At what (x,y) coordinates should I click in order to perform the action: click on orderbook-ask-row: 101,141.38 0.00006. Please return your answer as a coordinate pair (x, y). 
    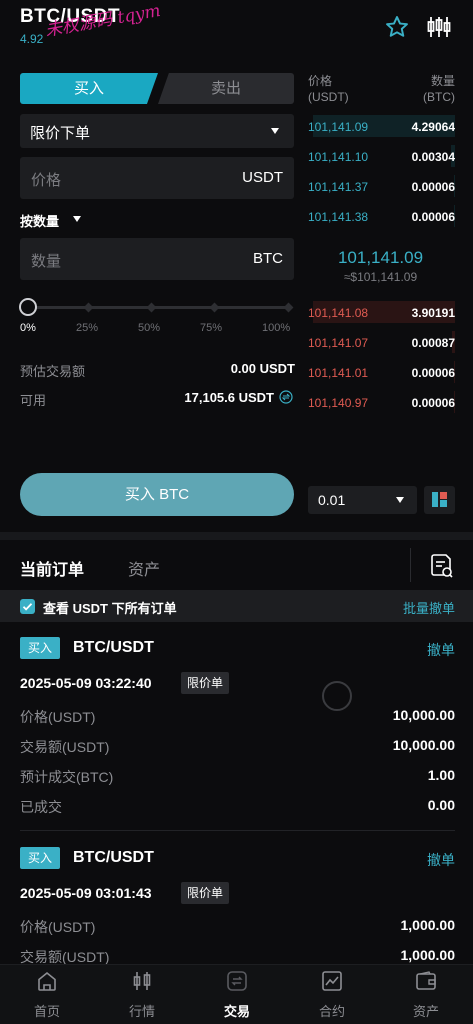
    Looking at the image, I should click on (380, 217).